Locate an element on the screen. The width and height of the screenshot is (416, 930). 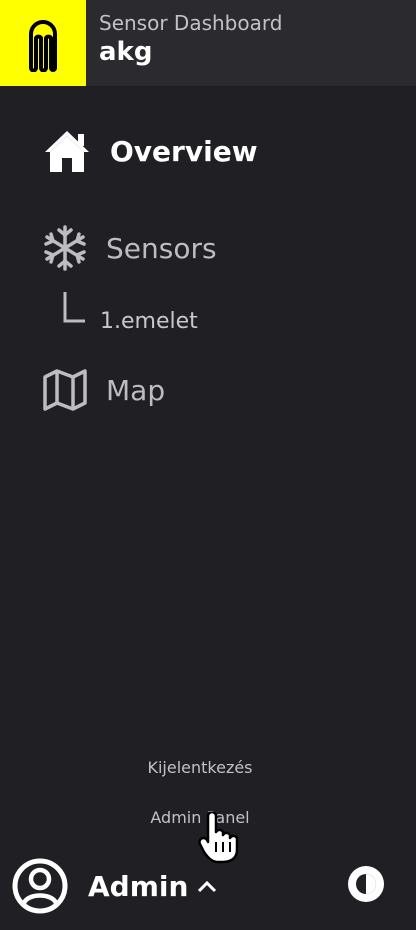
hand-cursor-icon is located at coordinates (219, 839).